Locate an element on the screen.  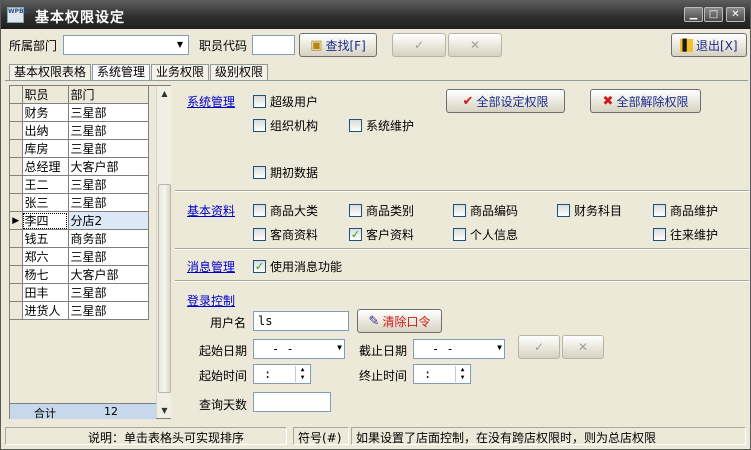
checkbox-account-maint: 往来维护 is located at coordinates (685, 234).